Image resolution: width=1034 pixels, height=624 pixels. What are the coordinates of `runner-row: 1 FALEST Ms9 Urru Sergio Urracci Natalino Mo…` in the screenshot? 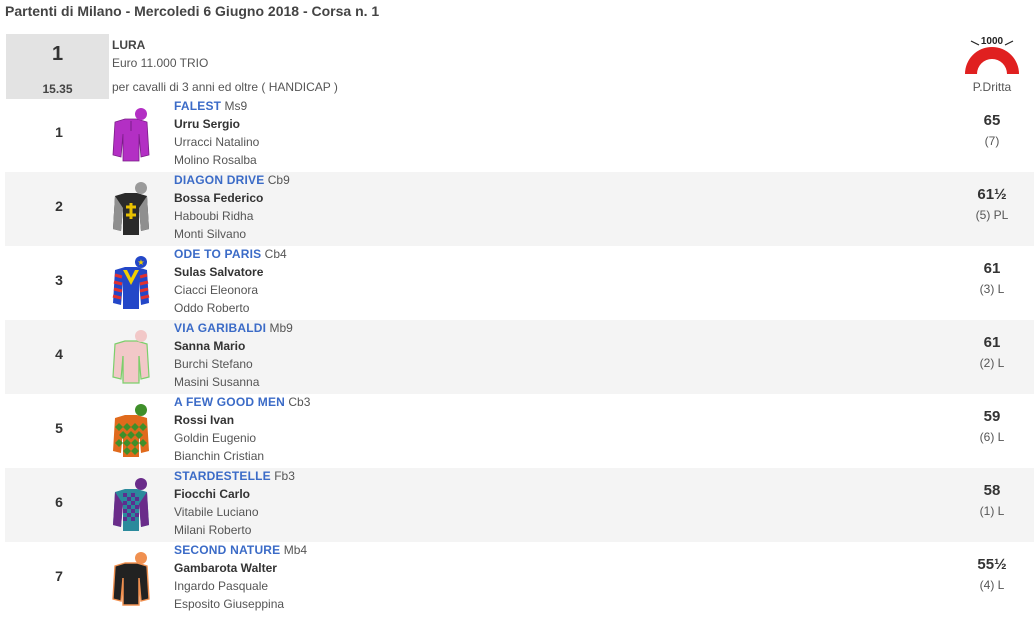 It's located at (519, 135).